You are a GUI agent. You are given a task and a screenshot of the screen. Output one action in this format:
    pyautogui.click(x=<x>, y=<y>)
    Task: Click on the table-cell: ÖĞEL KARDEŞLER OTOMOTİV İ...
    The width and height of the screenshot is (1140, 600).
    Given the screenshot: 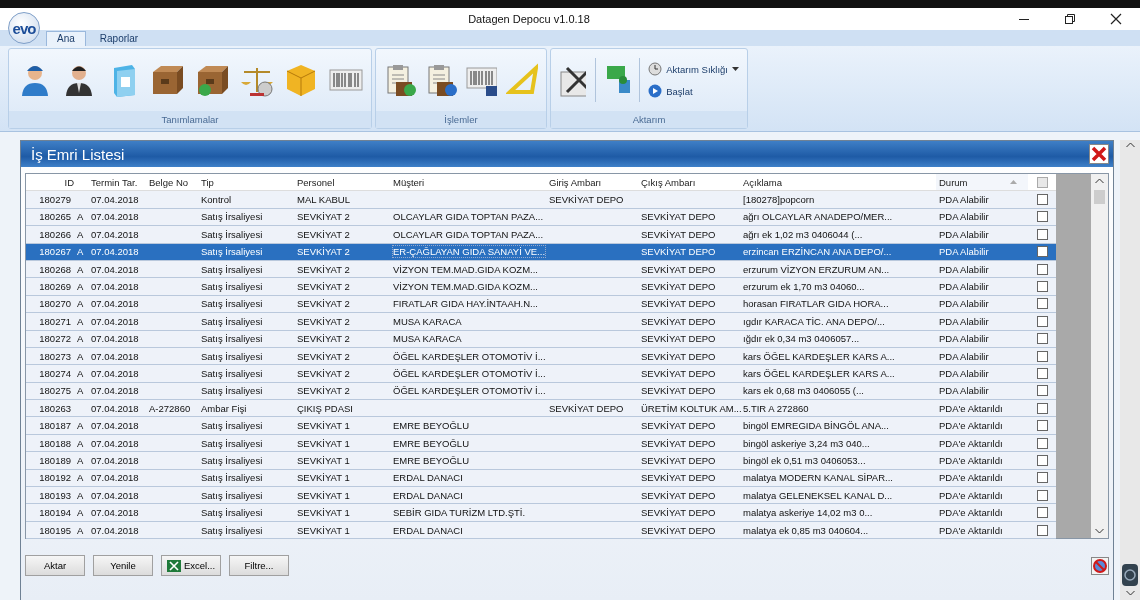 What is the action you would take?
    pyautogui.click(x=469, y=373)
    